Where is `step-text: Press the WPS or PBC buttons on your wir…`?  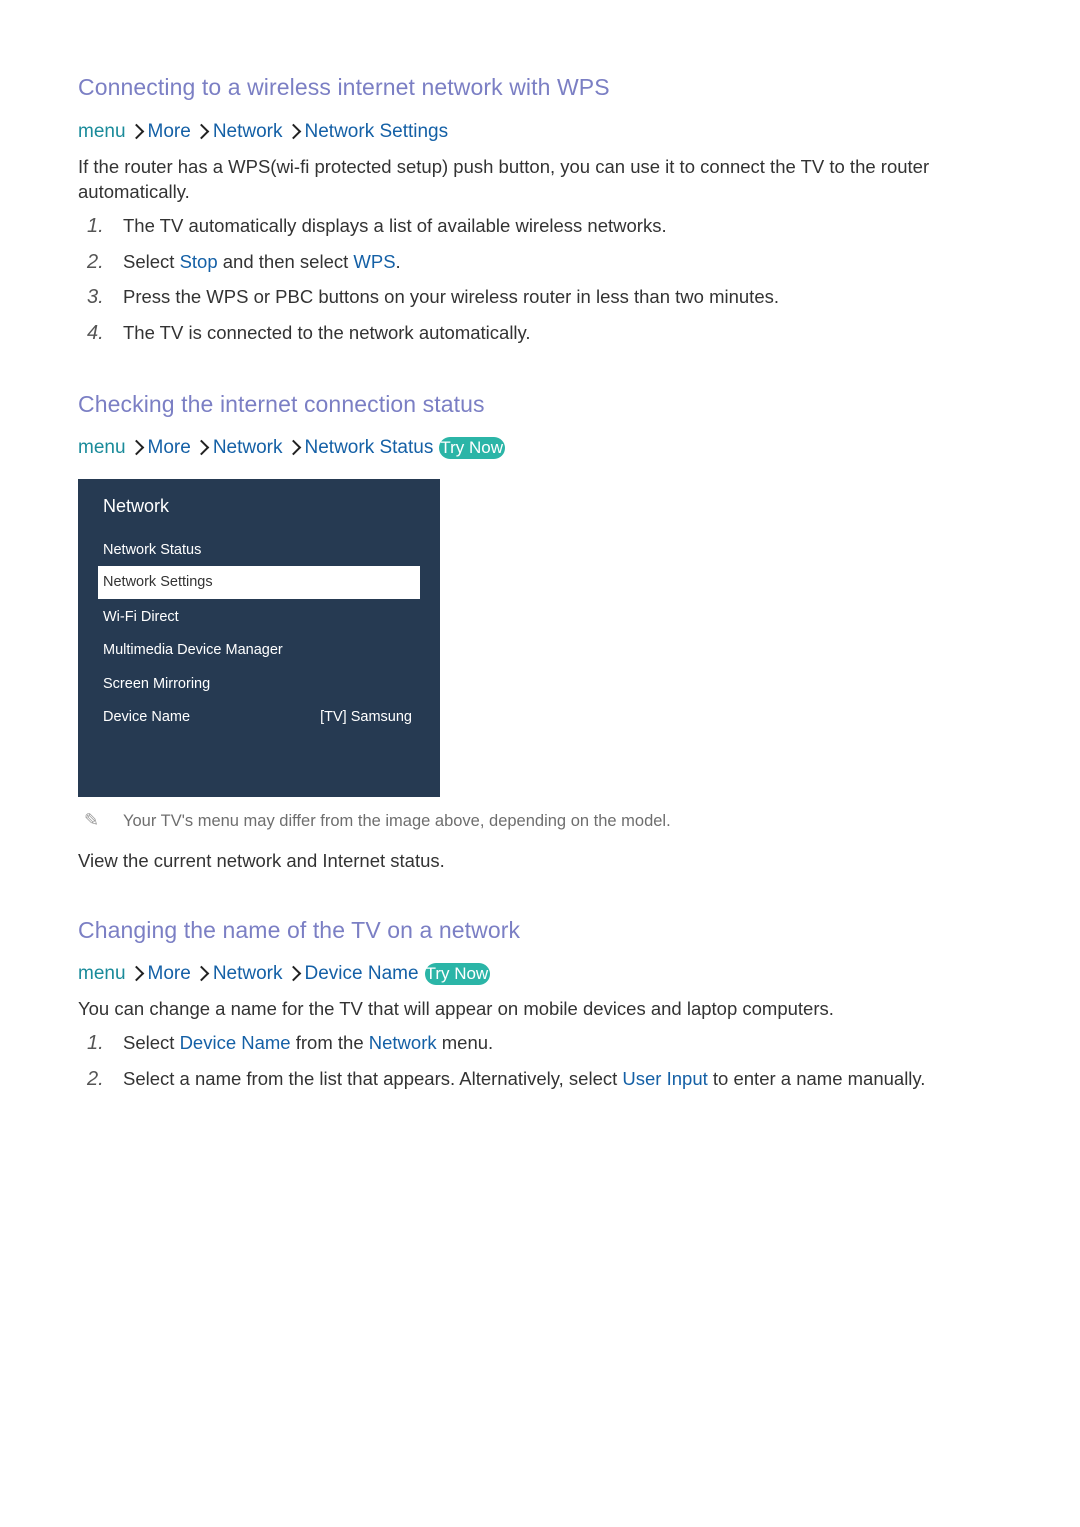 step-text: Press the WPS or PBC buttons on your wir… is located at coordinates (451, 296).